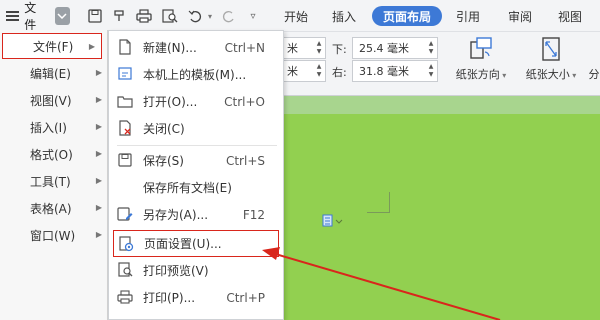 Image resolution: width=600 pixels, height=320 pixels. What do you see at coordinates (407, 16) in the screenshot?
I see `tab-page-layout: 页面布局` at bounding box center [407, 16].